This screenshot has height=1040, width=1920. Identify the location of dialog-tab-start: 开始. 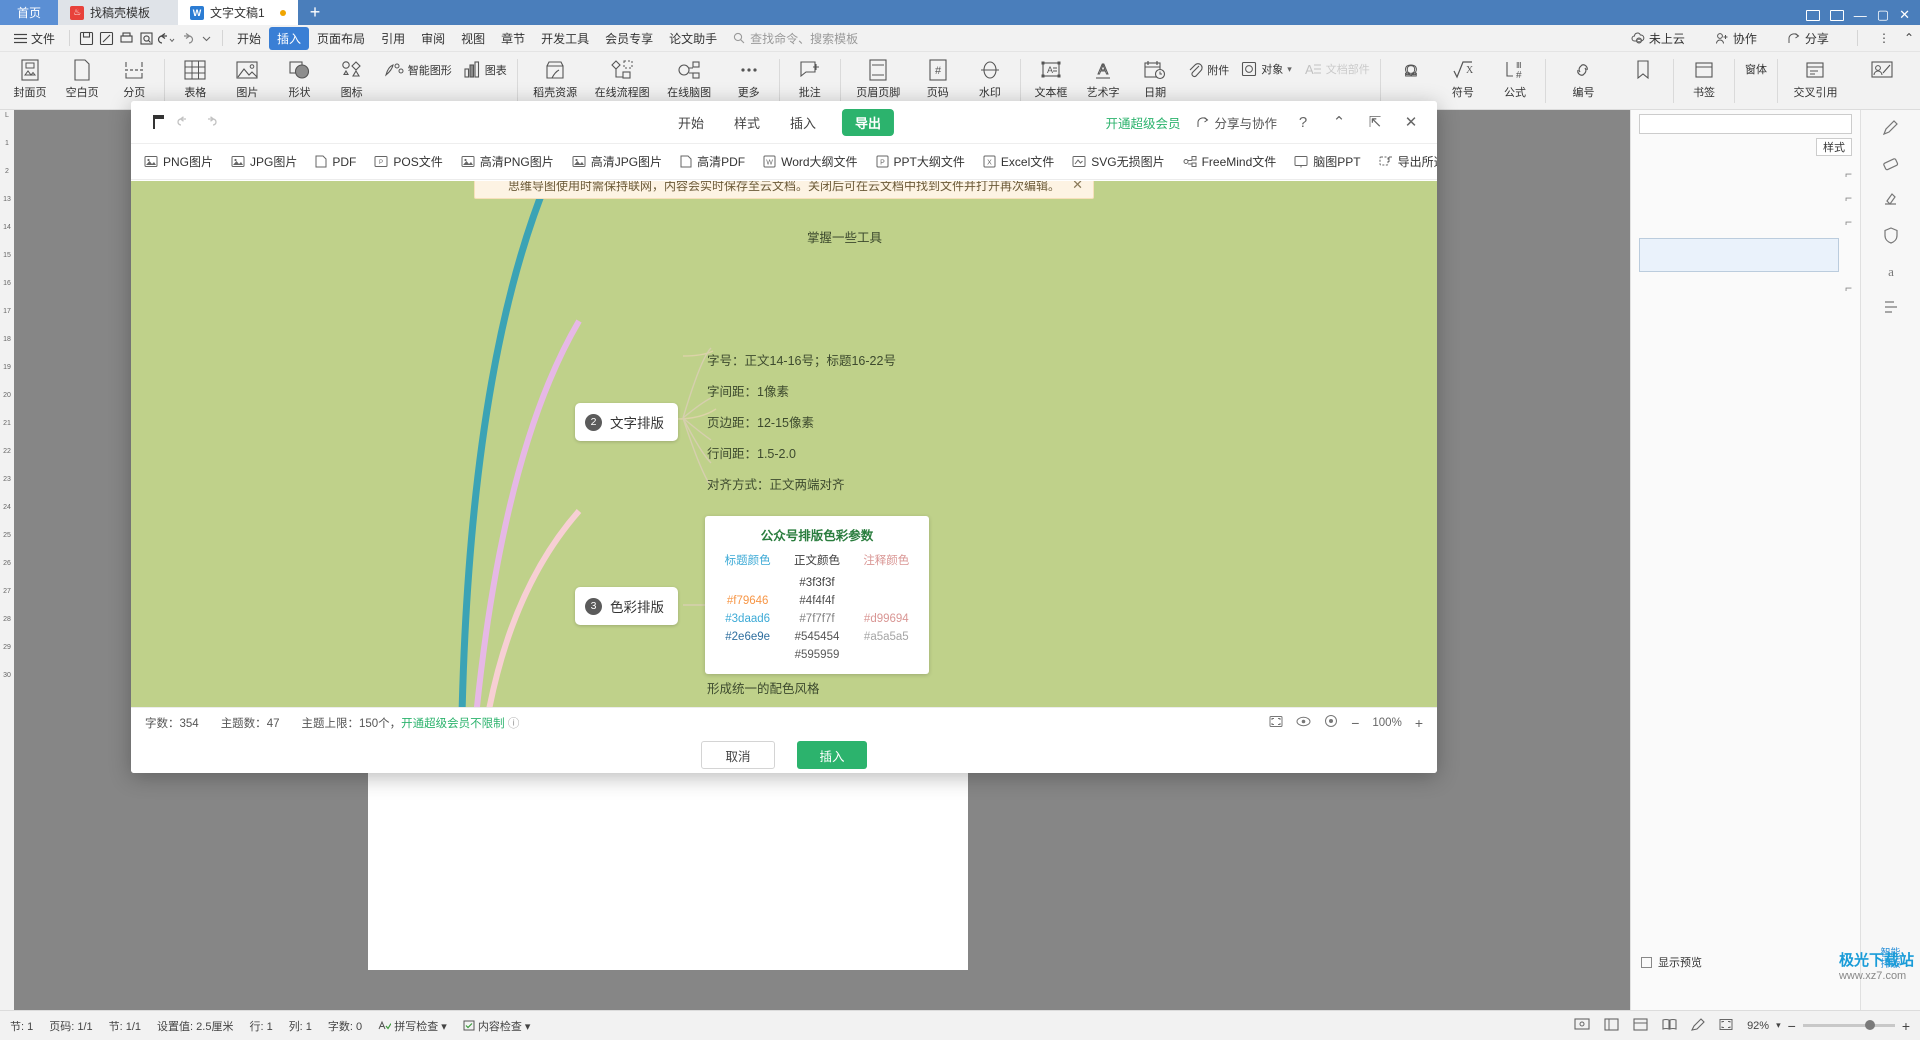
(691, 122).